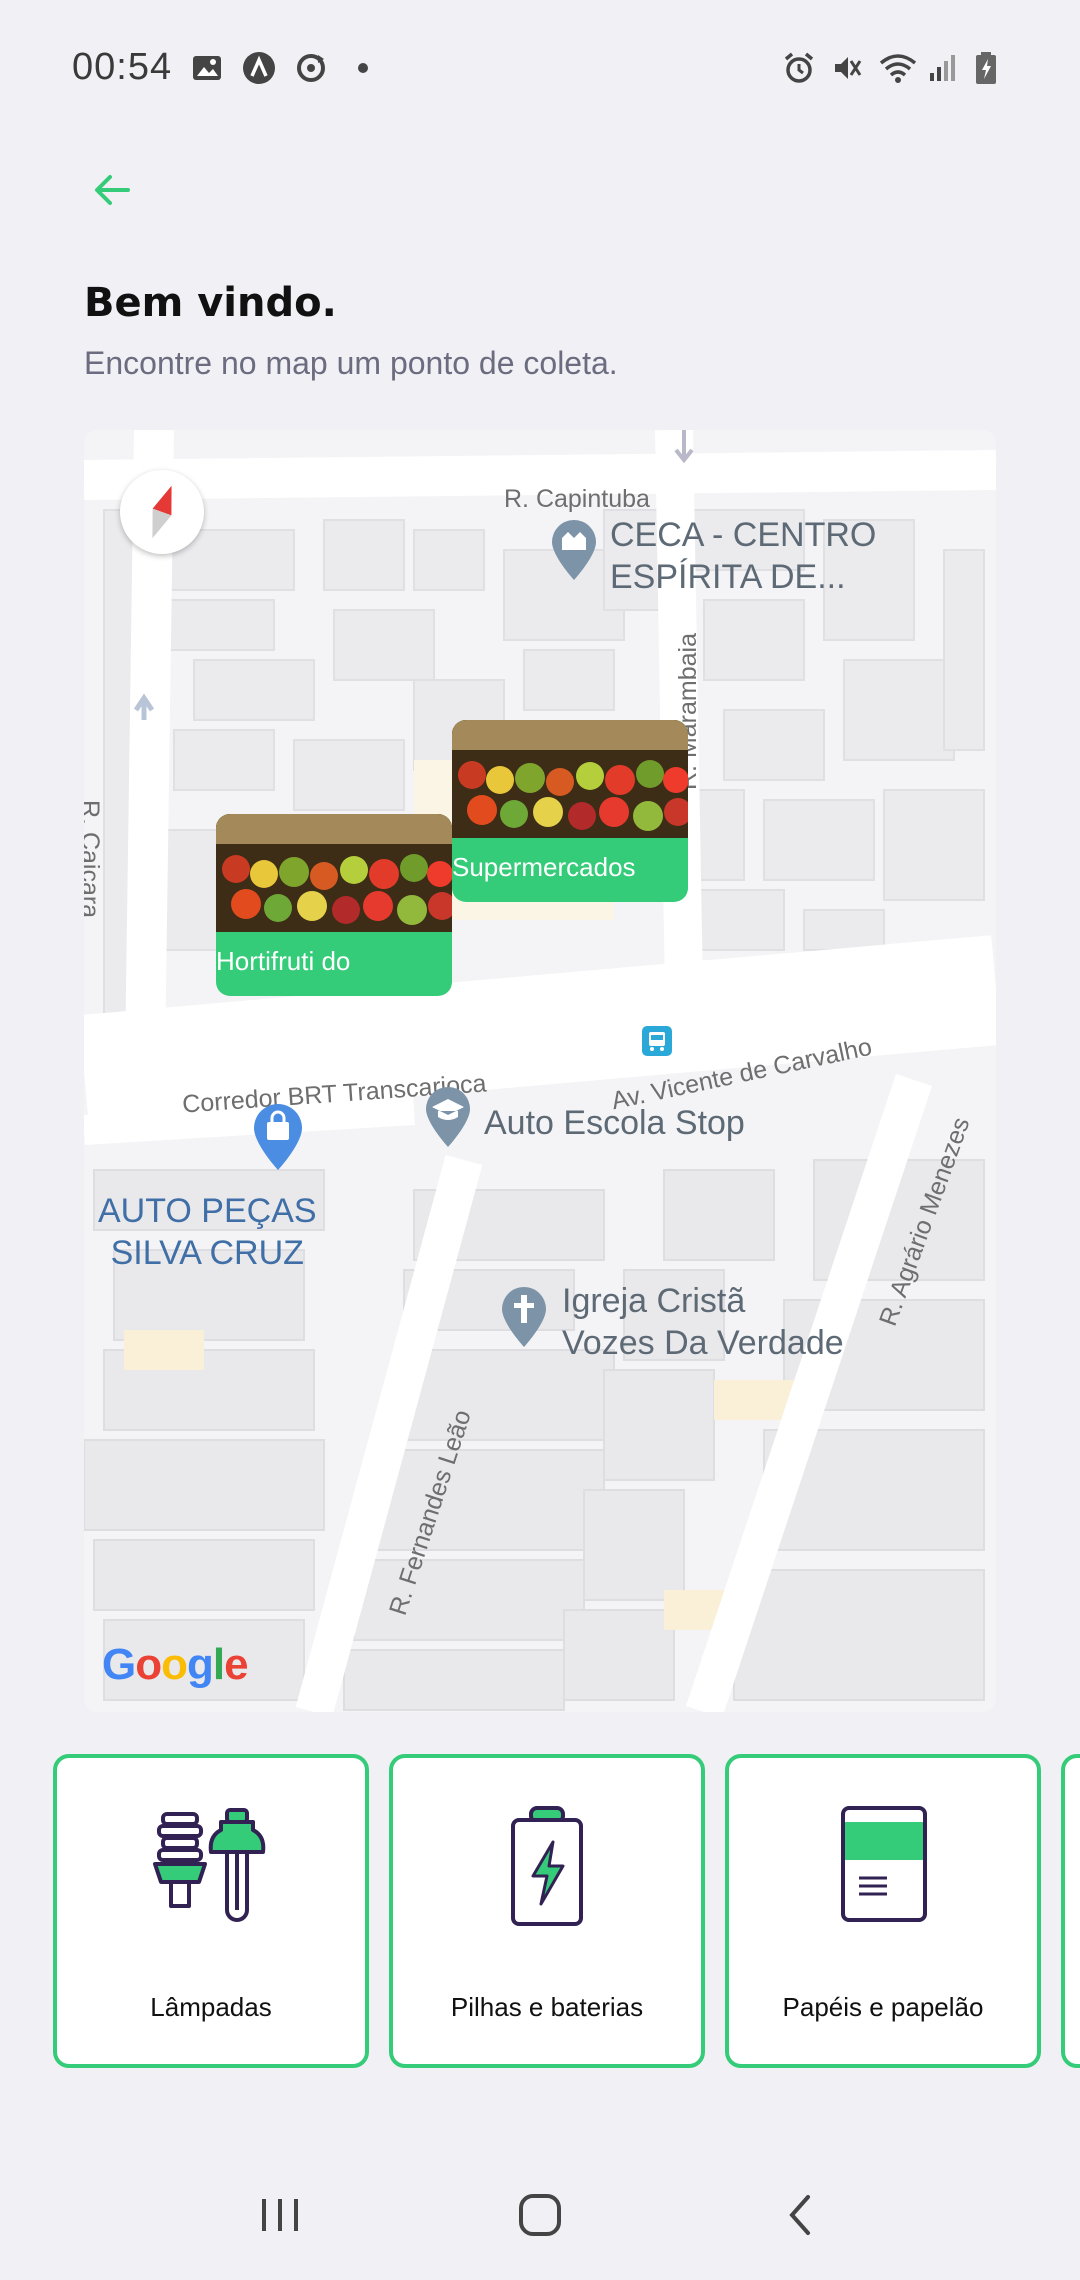 The width and height of the screenshot is (1080, 2280). I want to click on status-bar: 00:54, so click(540, 67).